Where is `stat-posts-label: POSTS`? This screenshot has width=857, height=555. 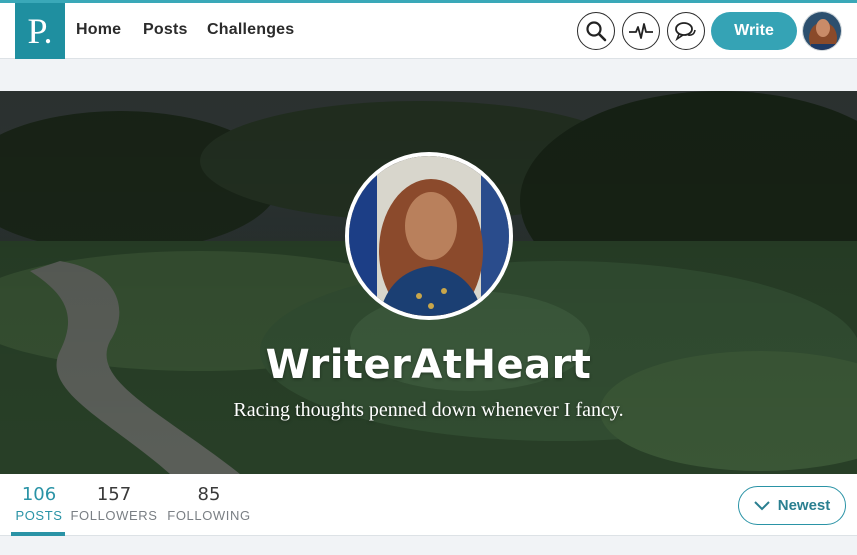 stat-posts-label: POSTS is located at coordinates (39, 515).